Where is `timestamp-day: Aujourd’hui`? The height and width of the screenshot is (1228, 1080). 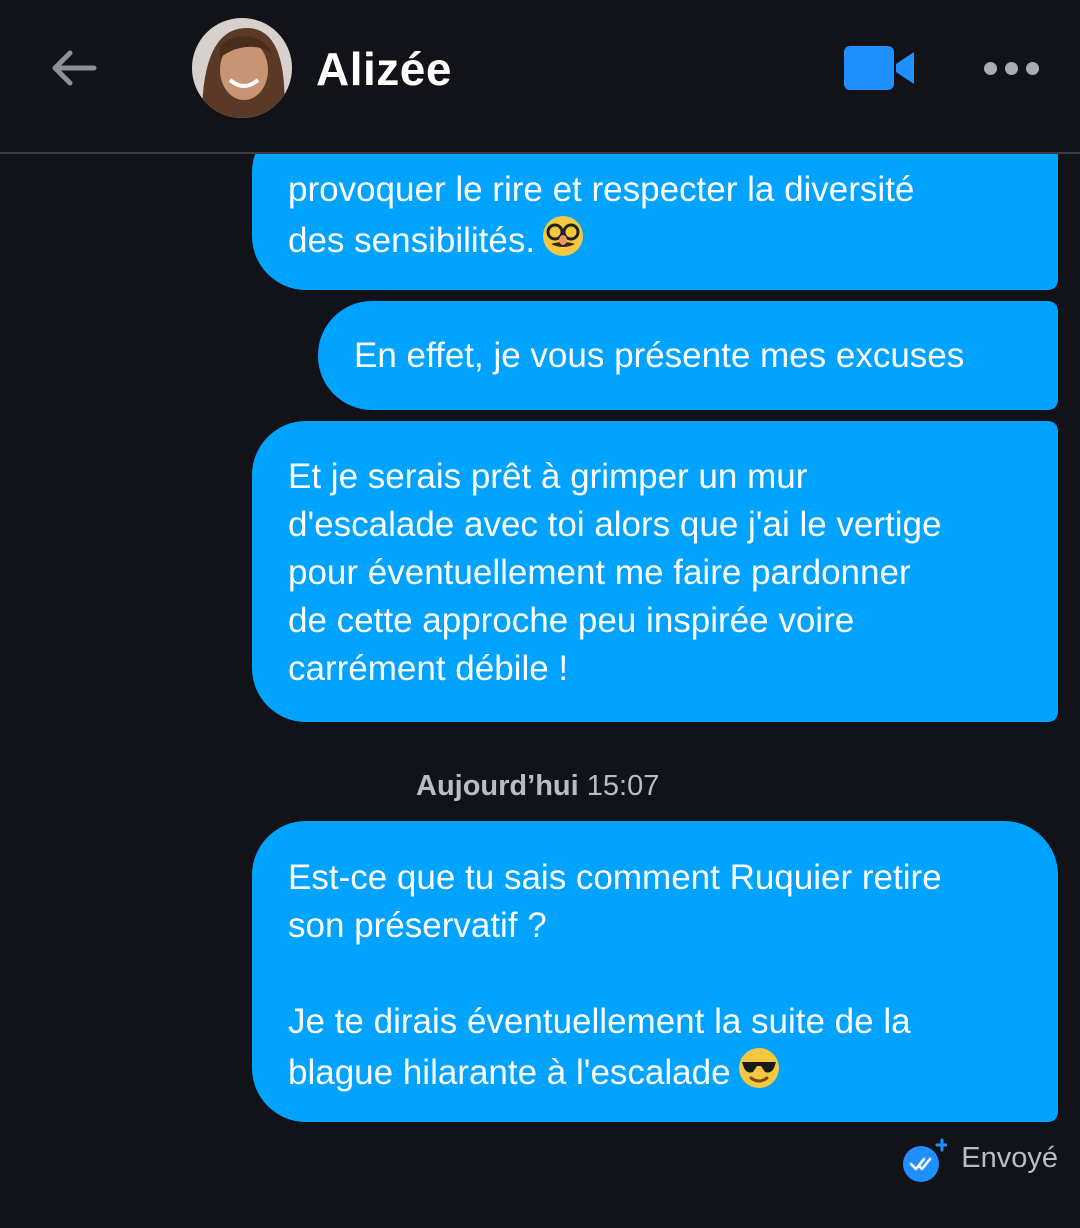
timestamp-day: Aujourd’hui is located at coordinates (497, 786).